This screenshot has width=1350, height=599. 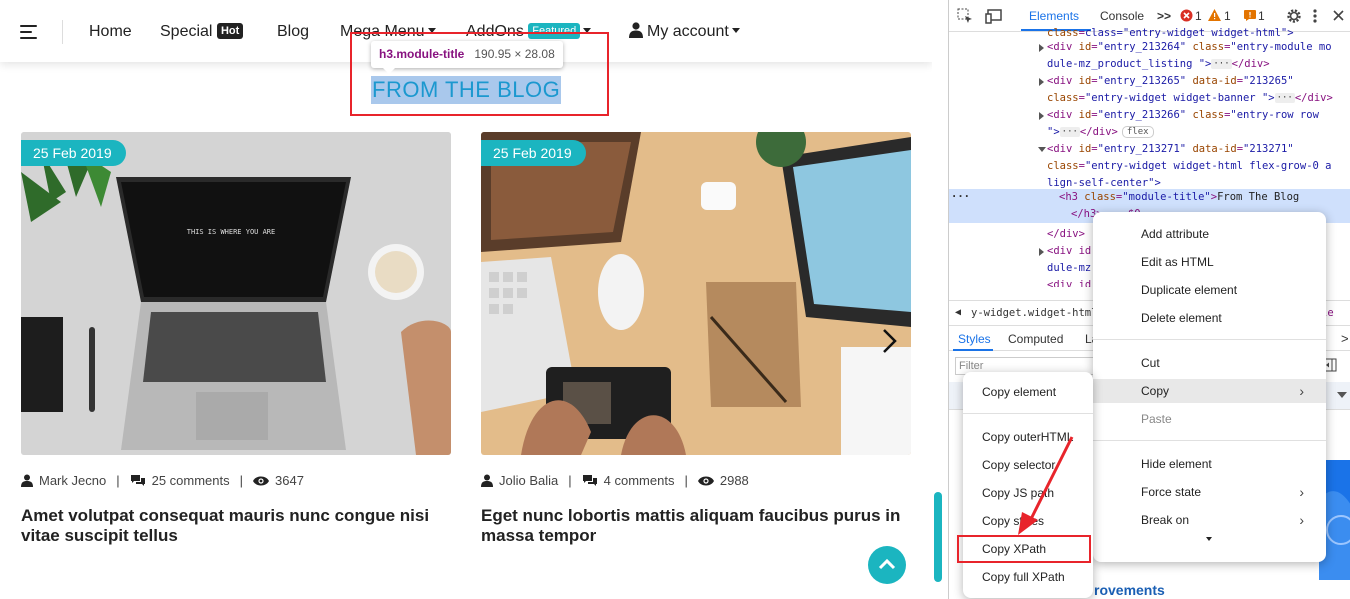 I want to click on dom-node: dule-mz_product_listing "> ··· </div>, so click(x=1158, y=64).